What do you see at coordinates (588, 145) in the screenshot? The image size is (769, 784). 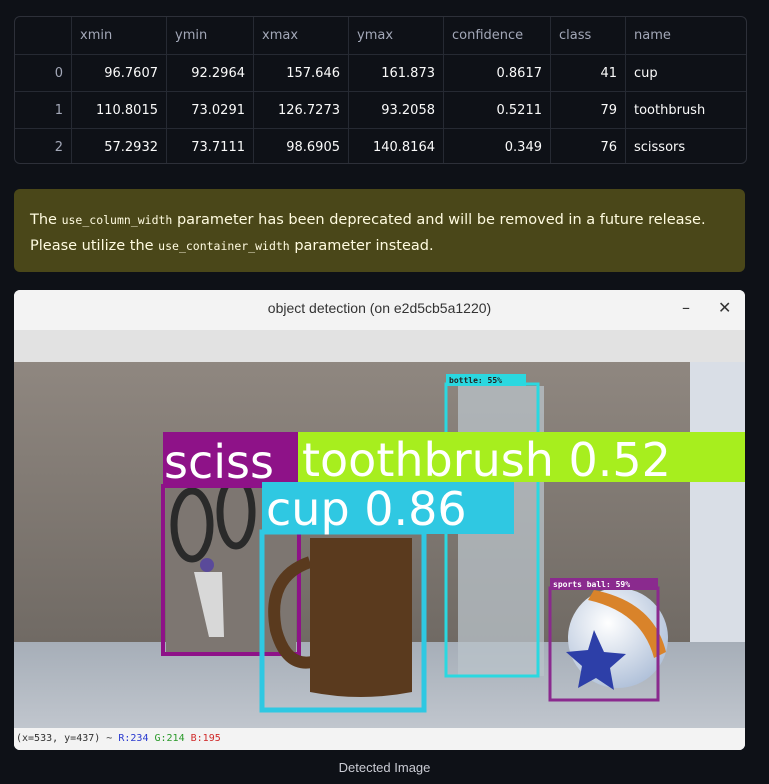 I see `cell-class: 76` at bounding box center [588, 145].